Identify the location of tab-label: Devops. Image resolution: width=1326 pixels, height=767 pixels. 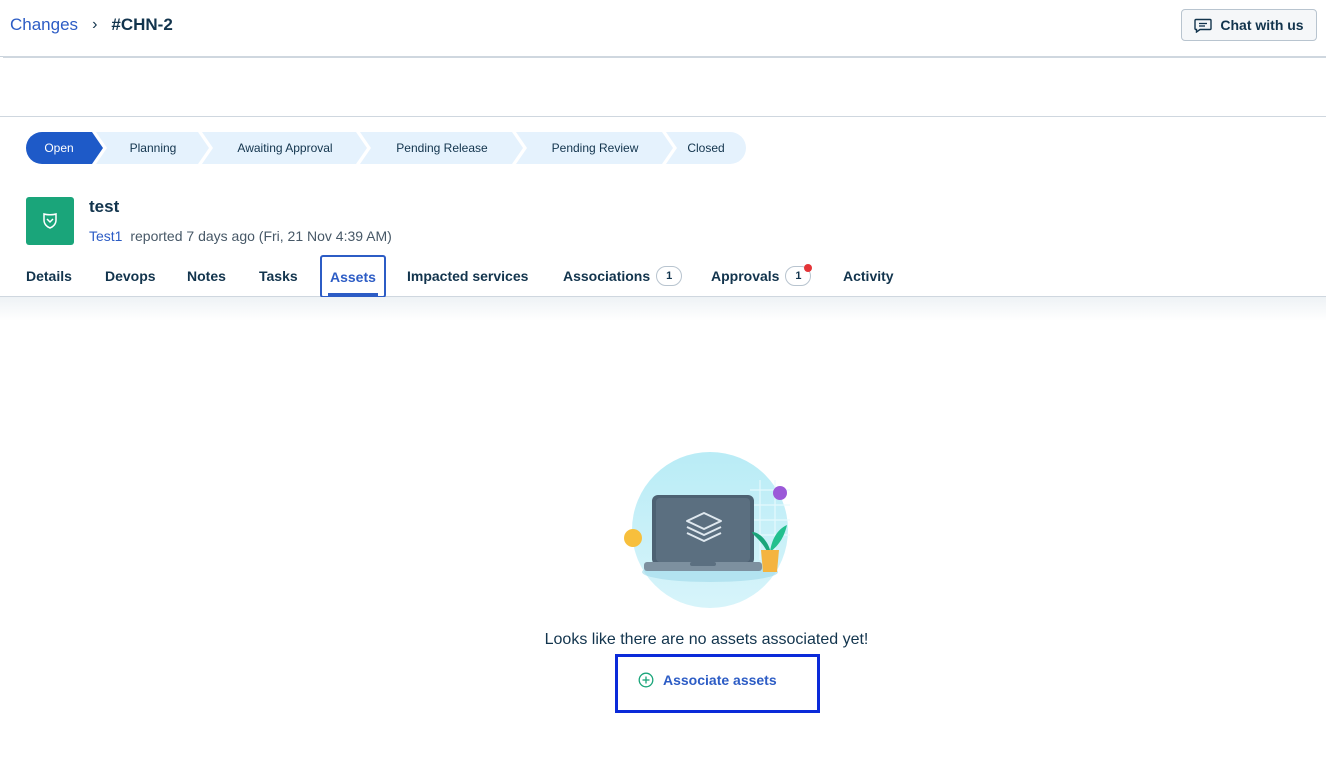
(130, 276).